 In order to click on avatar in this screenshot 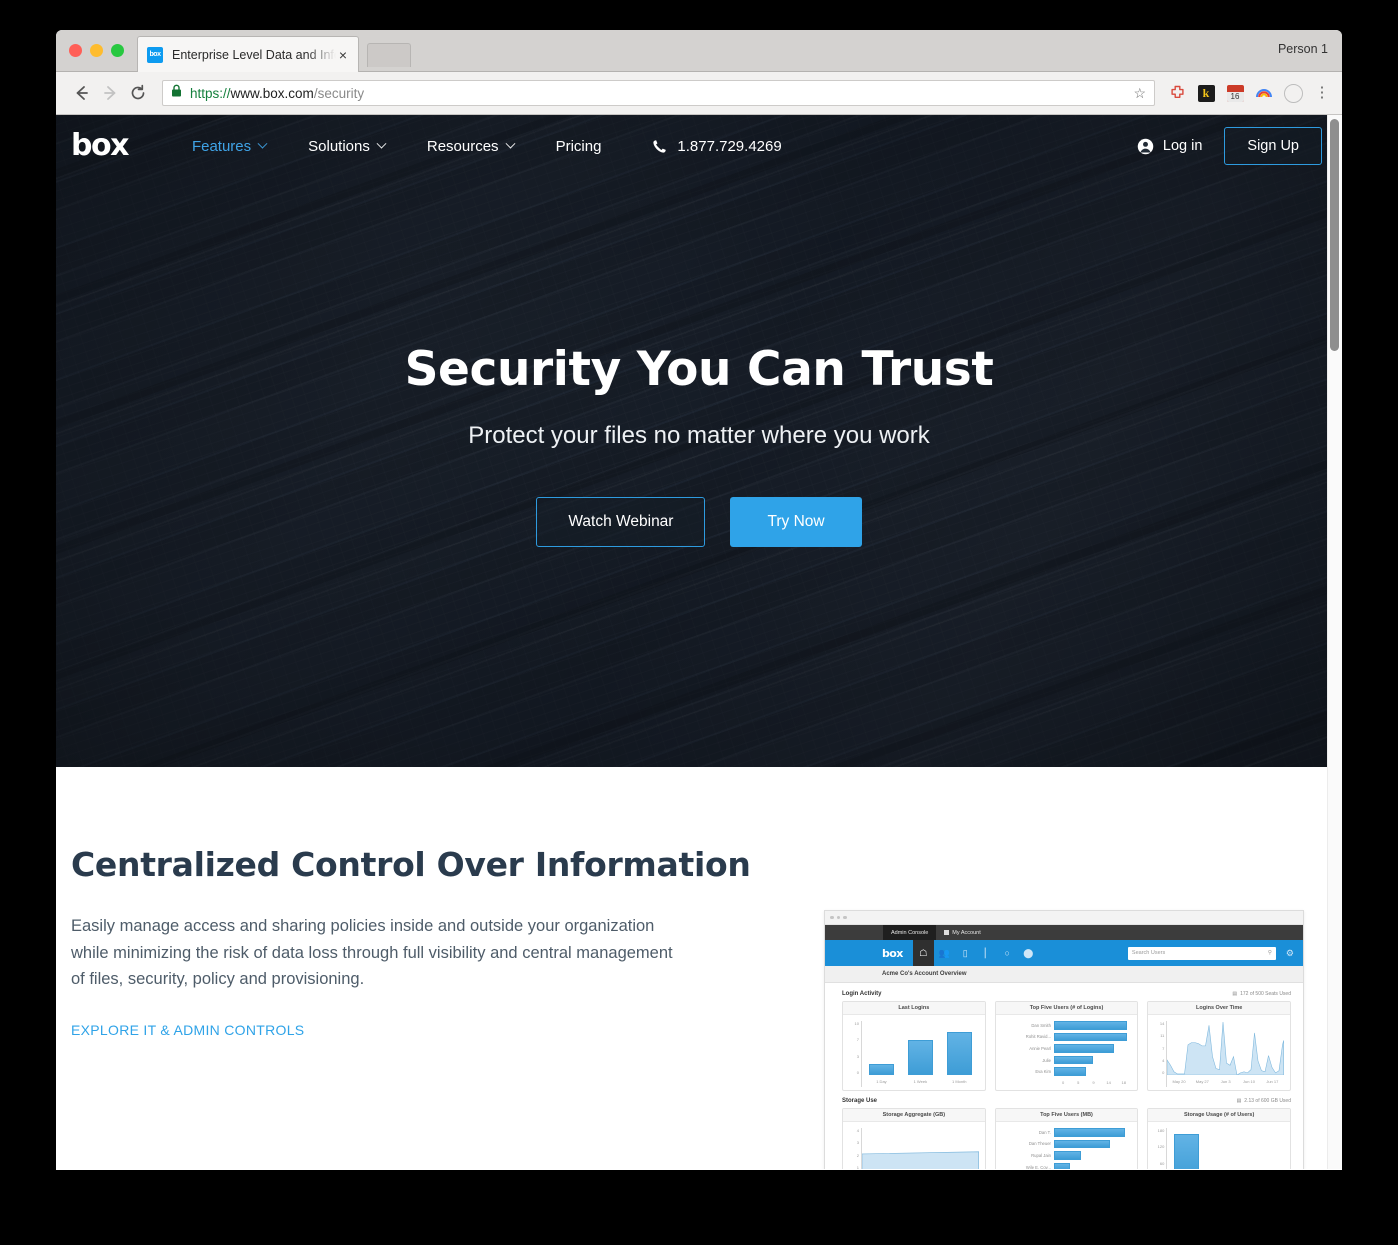, I will do `click(1293, 93)`.